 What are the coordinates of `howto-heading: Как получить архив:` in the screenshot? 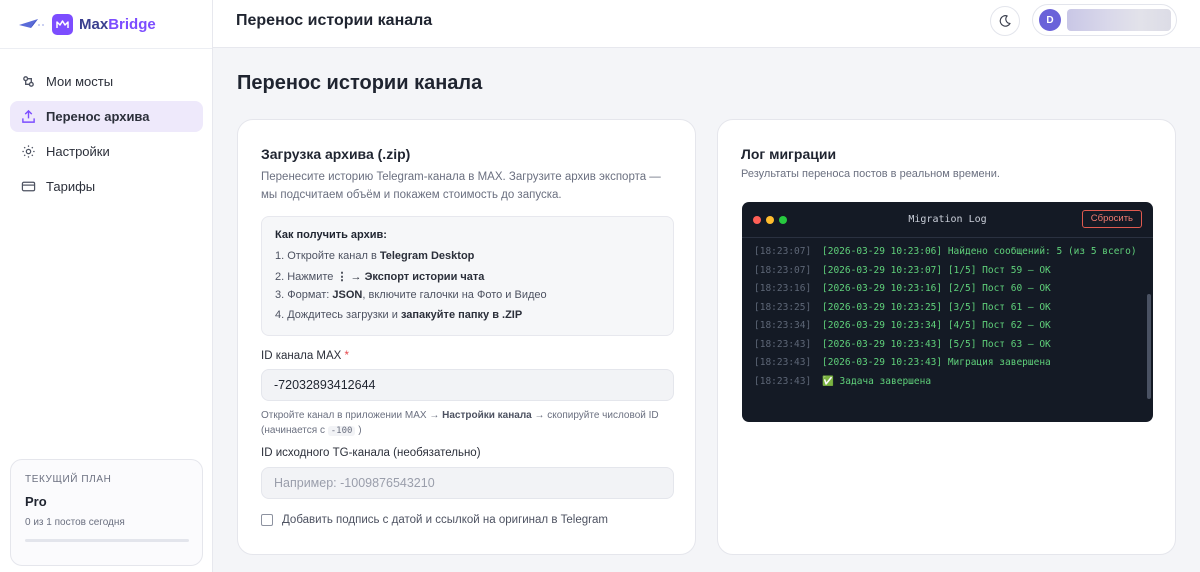 It's located at (331, 235).